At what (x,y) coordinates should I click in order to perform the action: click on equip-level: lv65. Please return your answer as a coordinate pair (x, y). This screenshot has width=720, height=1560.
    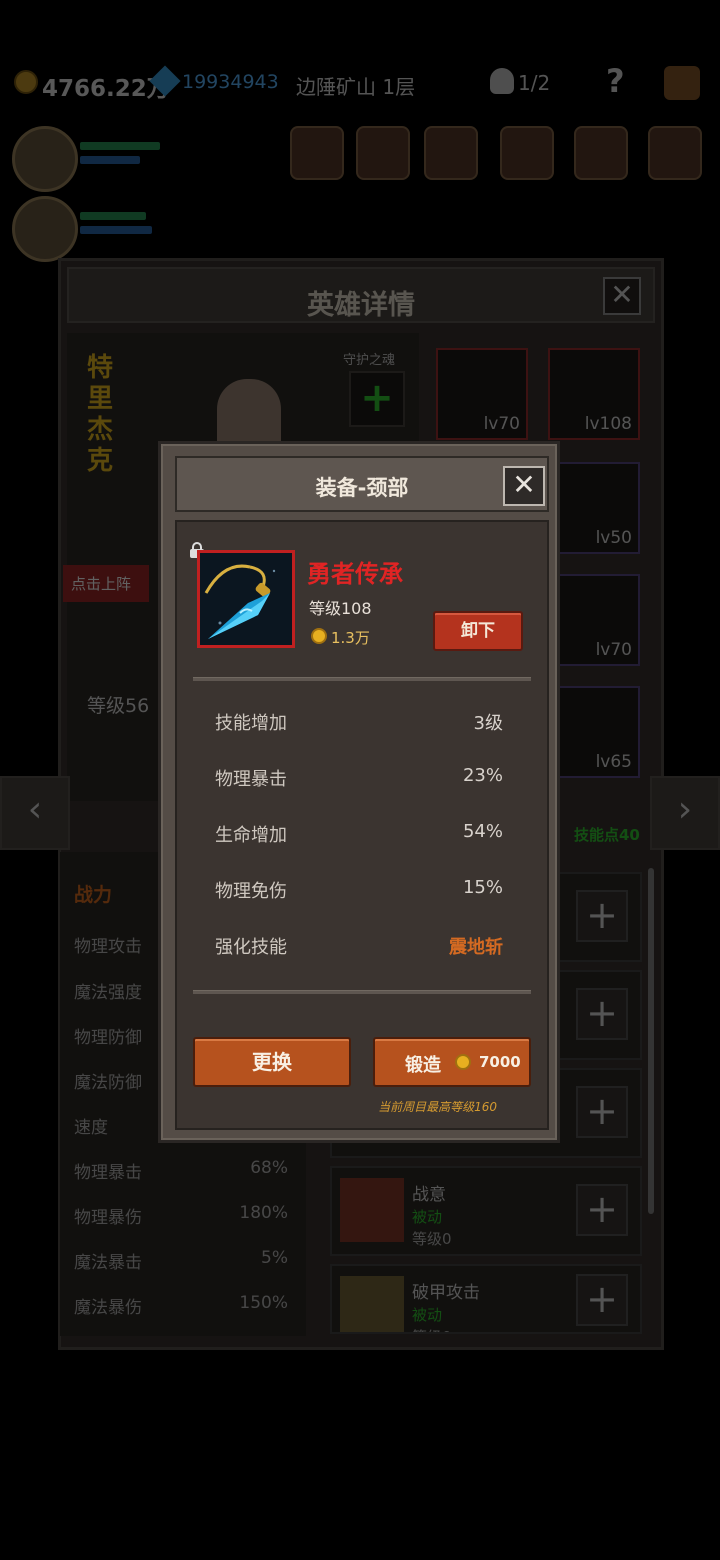
    Looking at the image, I should click on (613, 762).